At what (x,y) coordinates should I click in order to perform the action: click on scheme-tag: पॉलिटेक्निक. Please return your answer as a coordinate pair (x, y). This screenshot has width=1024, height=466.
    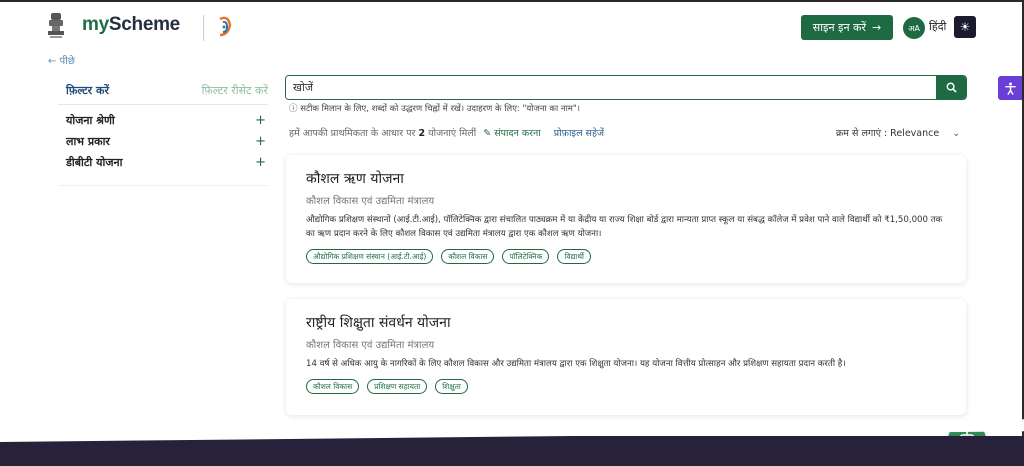
    Looking at the image, I should click on (526, 256).